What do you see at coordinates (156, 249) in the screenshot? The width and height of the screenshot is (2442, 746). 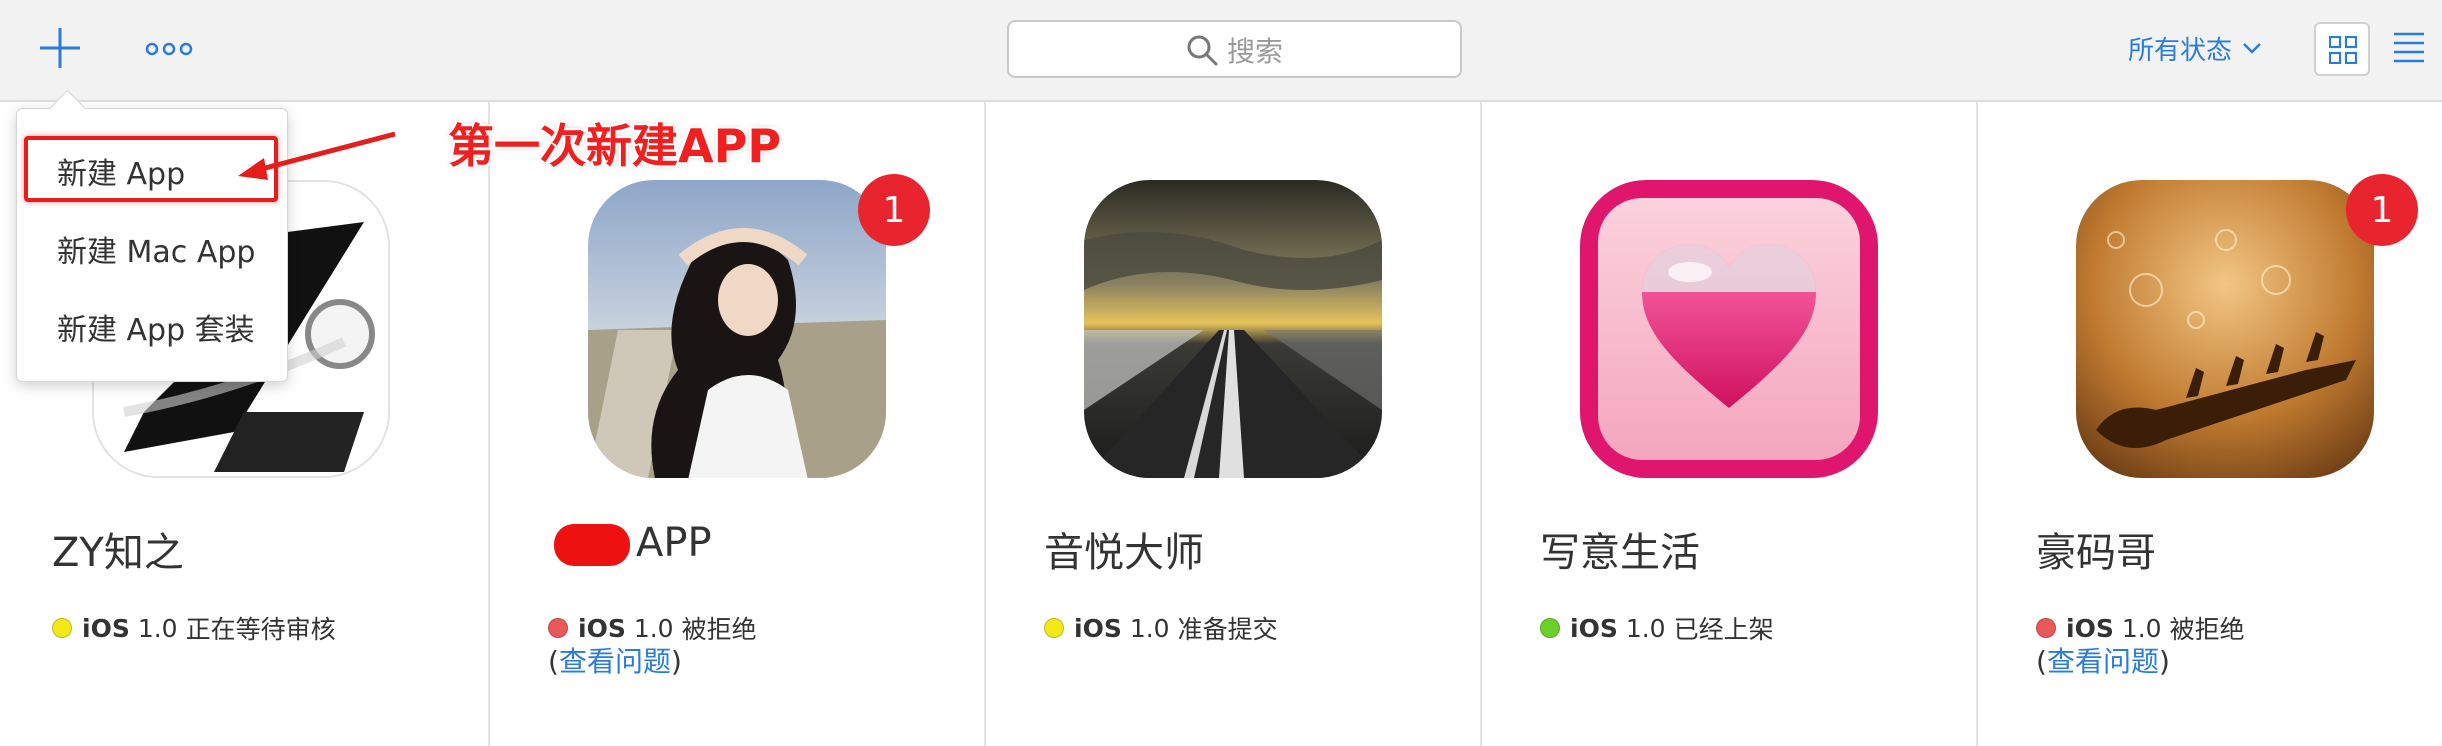 I see `menu-item-new-mac-app: 新建 Mac App` at bounding box center [156, 249].